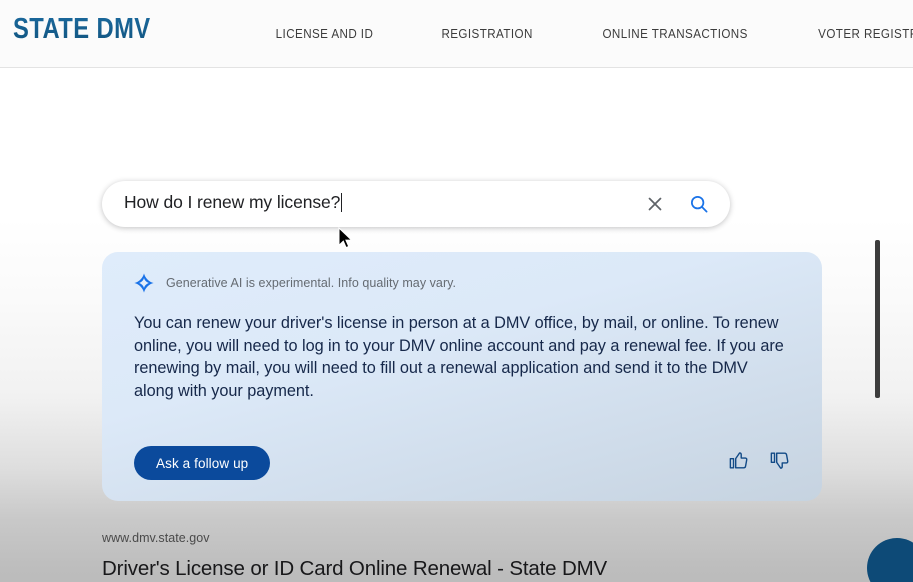 This screenshot has width=913, height=582. I want to click on vertical-scrollbar-thumb, so click(877, 319).